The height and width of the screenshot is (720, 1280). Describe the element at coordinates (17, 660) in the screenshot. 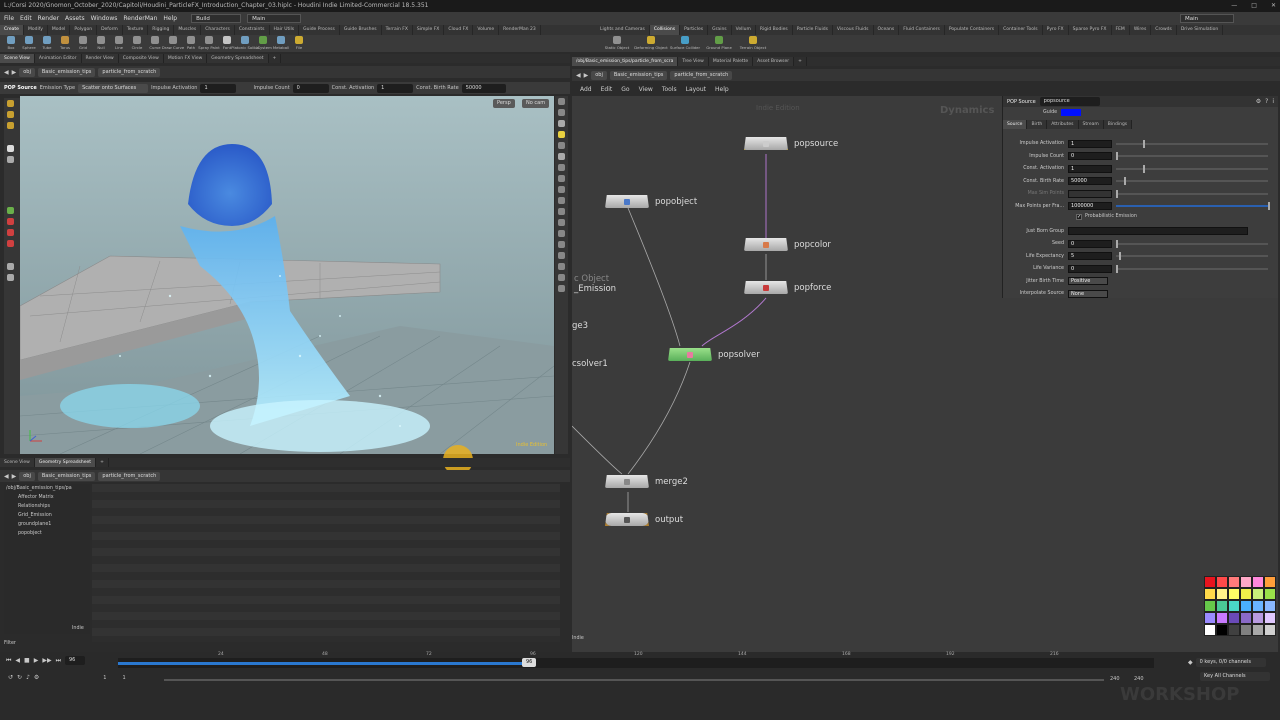

I see `step-back-icon: ◀` at that location.